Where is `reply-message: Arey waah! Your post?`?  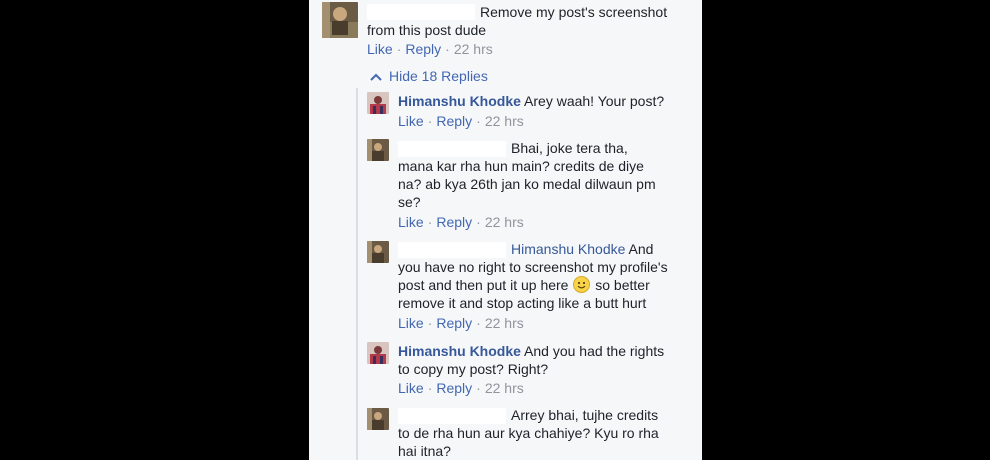
reply-message: Arey waah! Your post? is located at coordinates (594, 101).